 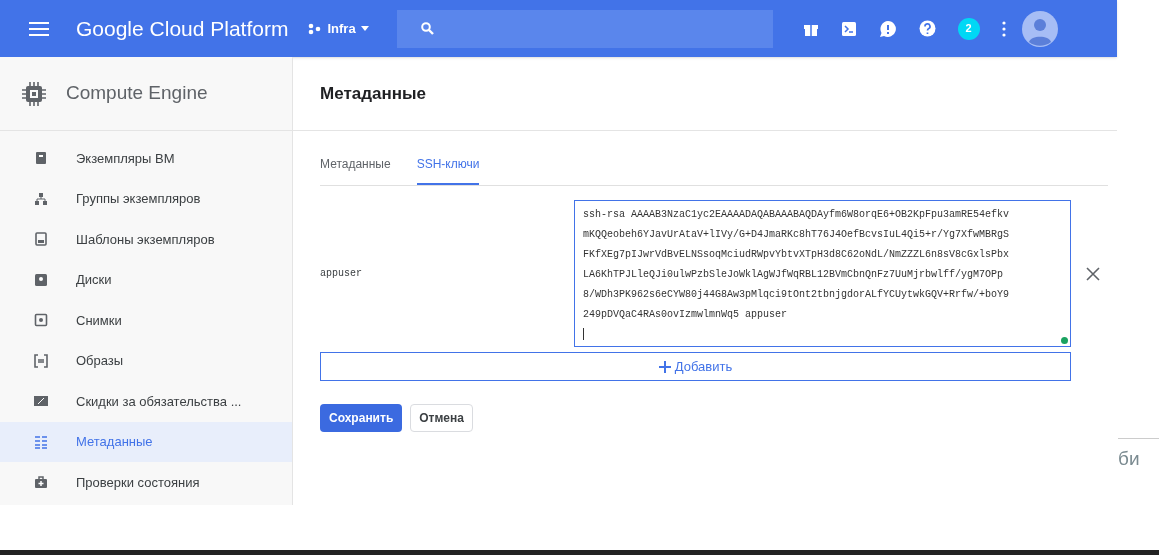 I want to click on nav-item: Снимки, so click(x=146, y=320).